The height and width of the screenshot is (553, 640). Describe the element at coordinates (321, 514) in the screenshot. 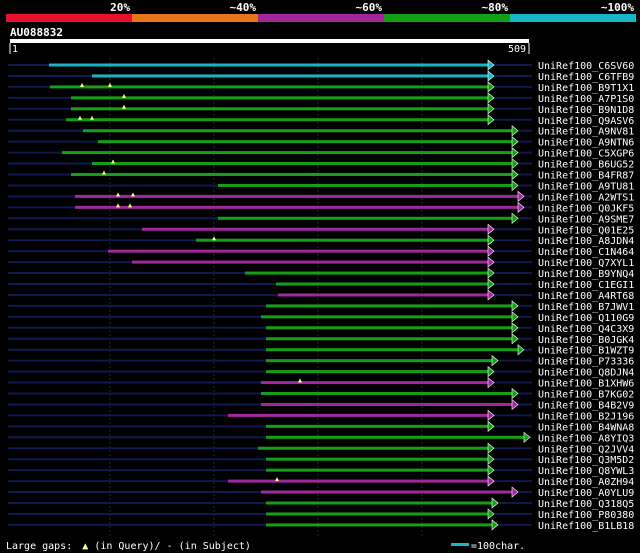

I see `hit-row: UniRef100_P80380` at that location.